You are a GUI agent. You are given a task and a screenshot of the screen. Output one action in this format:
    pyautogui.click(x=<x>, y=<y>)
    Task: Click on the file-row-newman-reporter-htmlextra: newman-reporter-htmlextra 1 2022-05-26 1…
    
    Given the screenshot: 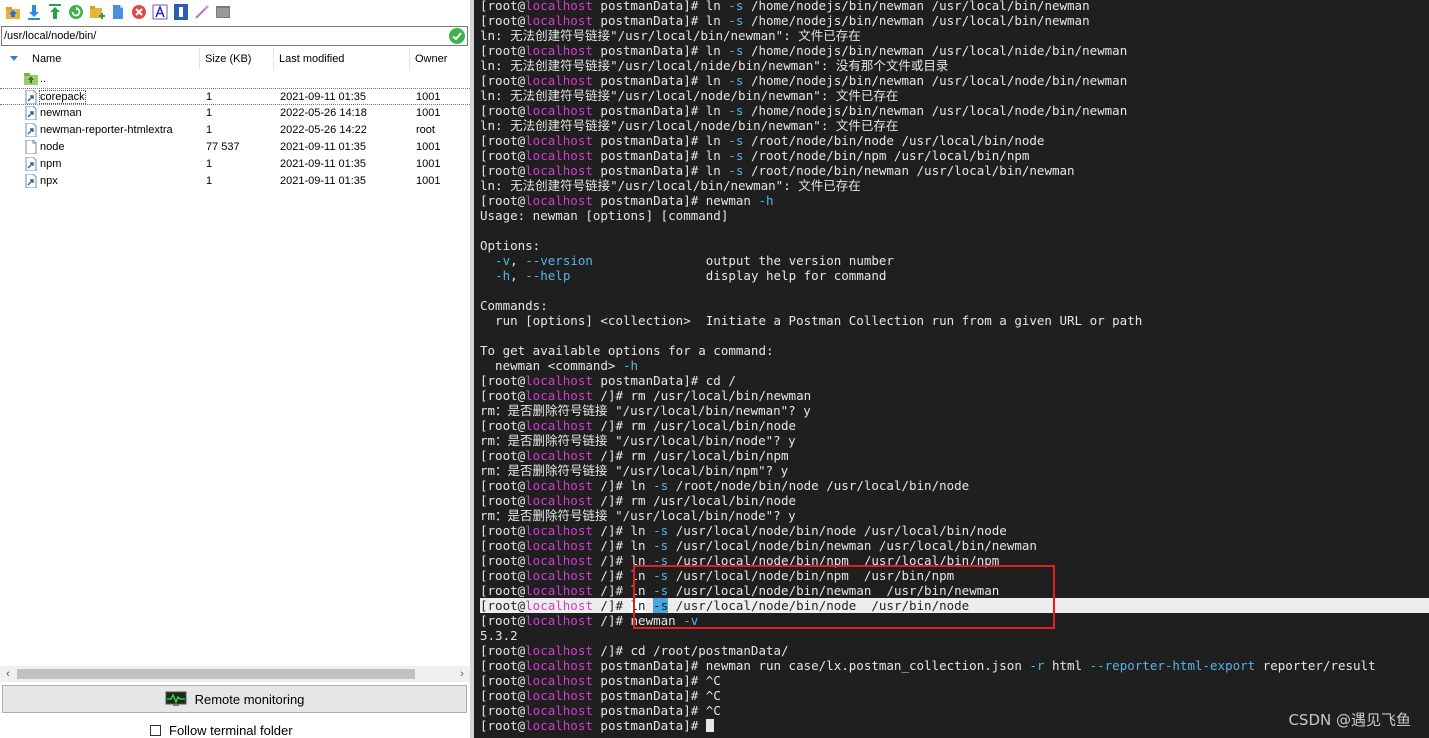 What is the action you would take?
    pyautogui.click(x=235, y=130)
    